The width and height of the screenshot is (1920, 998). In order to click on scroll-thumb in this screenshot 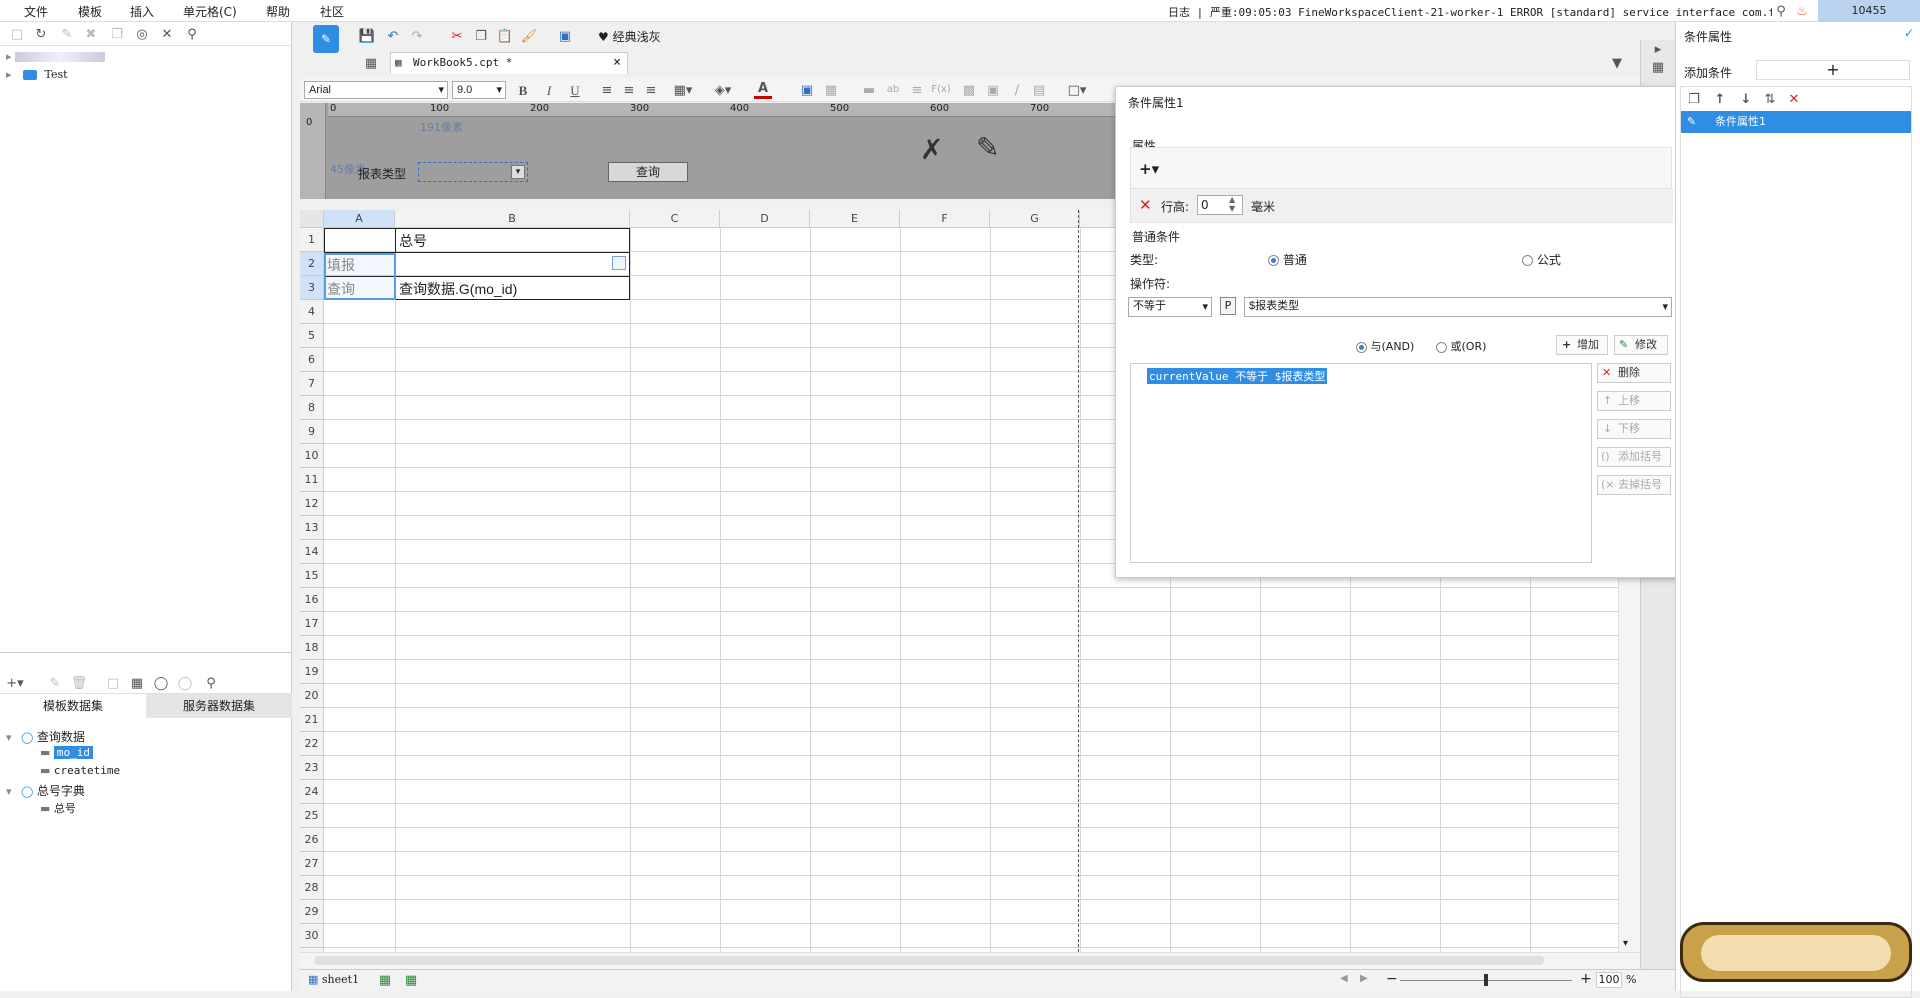, I will do `click(929, 960)`.